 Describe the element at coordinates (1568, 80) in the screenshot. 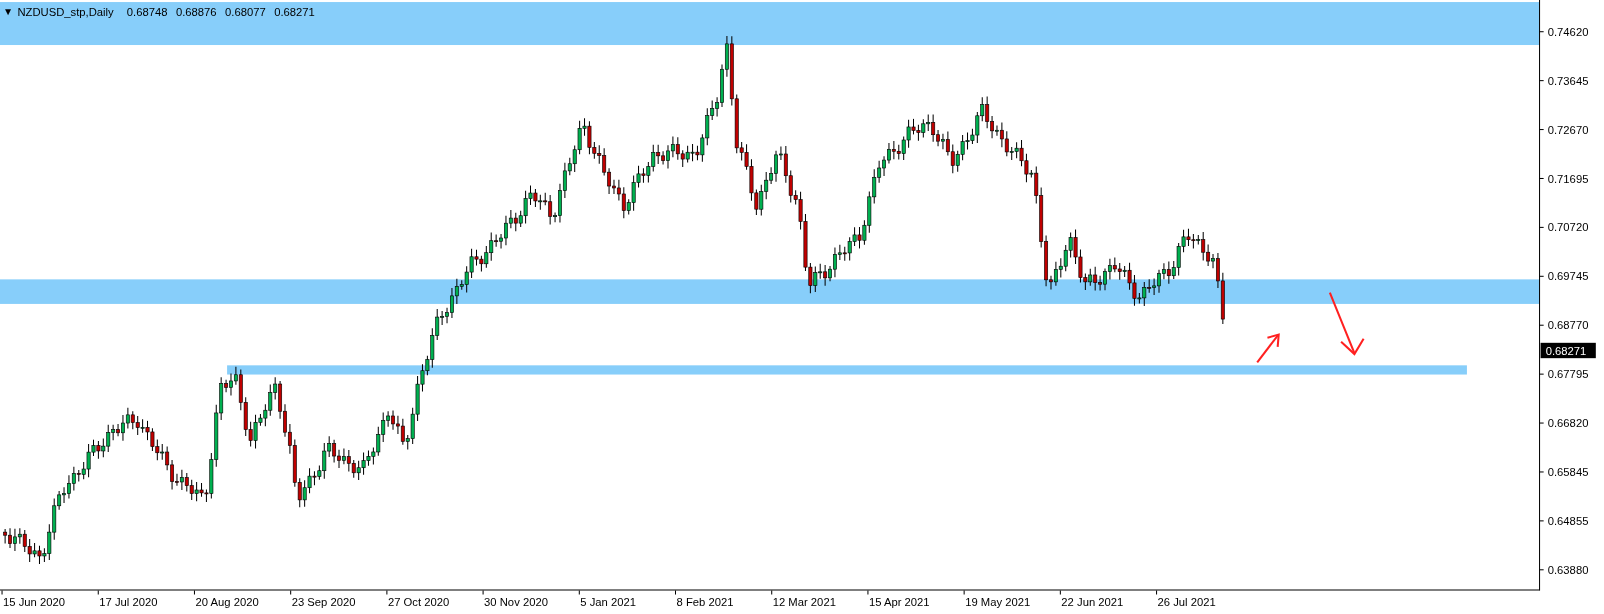

I see `price-axis-label: 0.73645` at that location.